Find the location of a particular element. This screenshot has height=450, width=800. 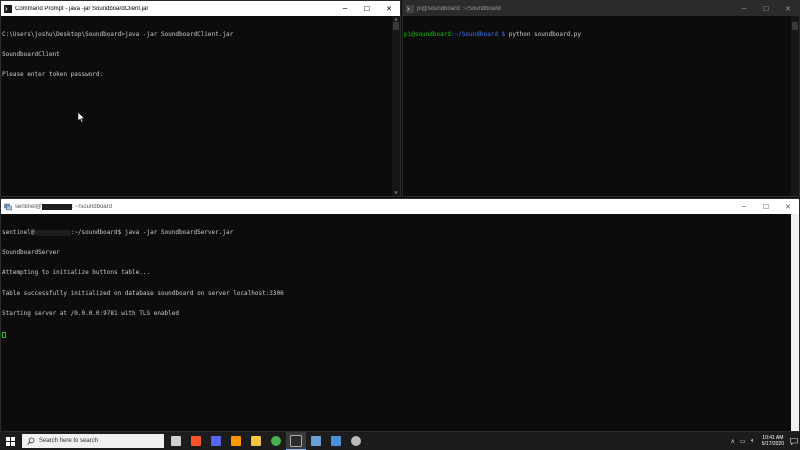

server-scrollbar is located at coordinates (795, 322).